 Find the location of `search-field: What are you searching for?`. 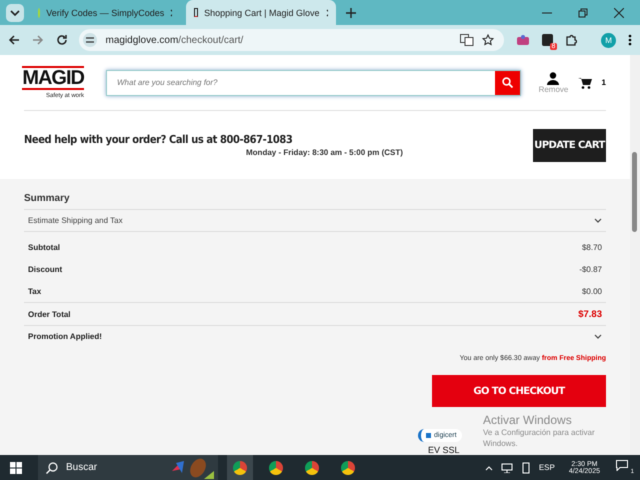

search-field: What are you searching for? is located at coordinates (313, 83).